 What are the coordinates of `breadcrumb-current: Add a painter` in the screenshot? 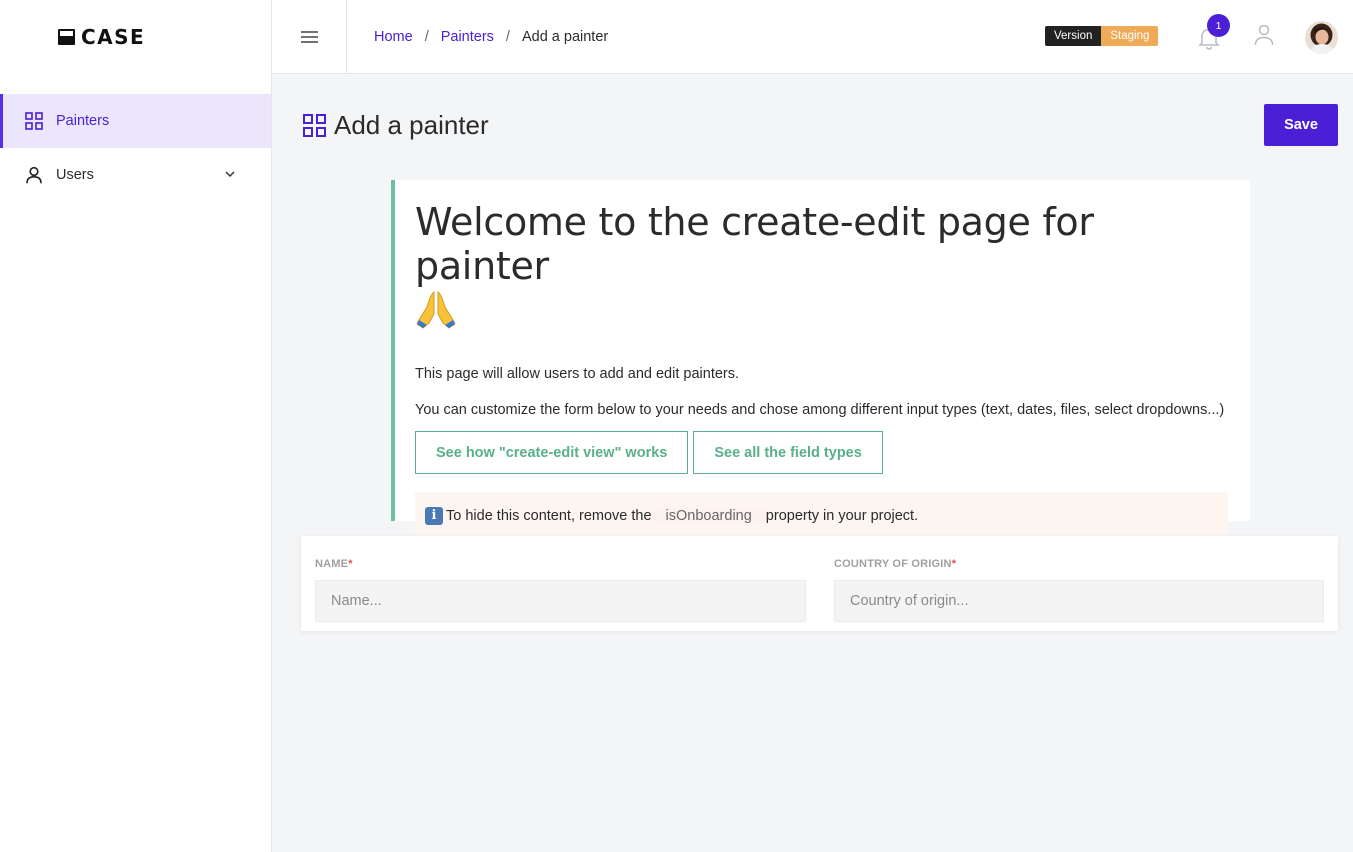 It's located at (565, 36).